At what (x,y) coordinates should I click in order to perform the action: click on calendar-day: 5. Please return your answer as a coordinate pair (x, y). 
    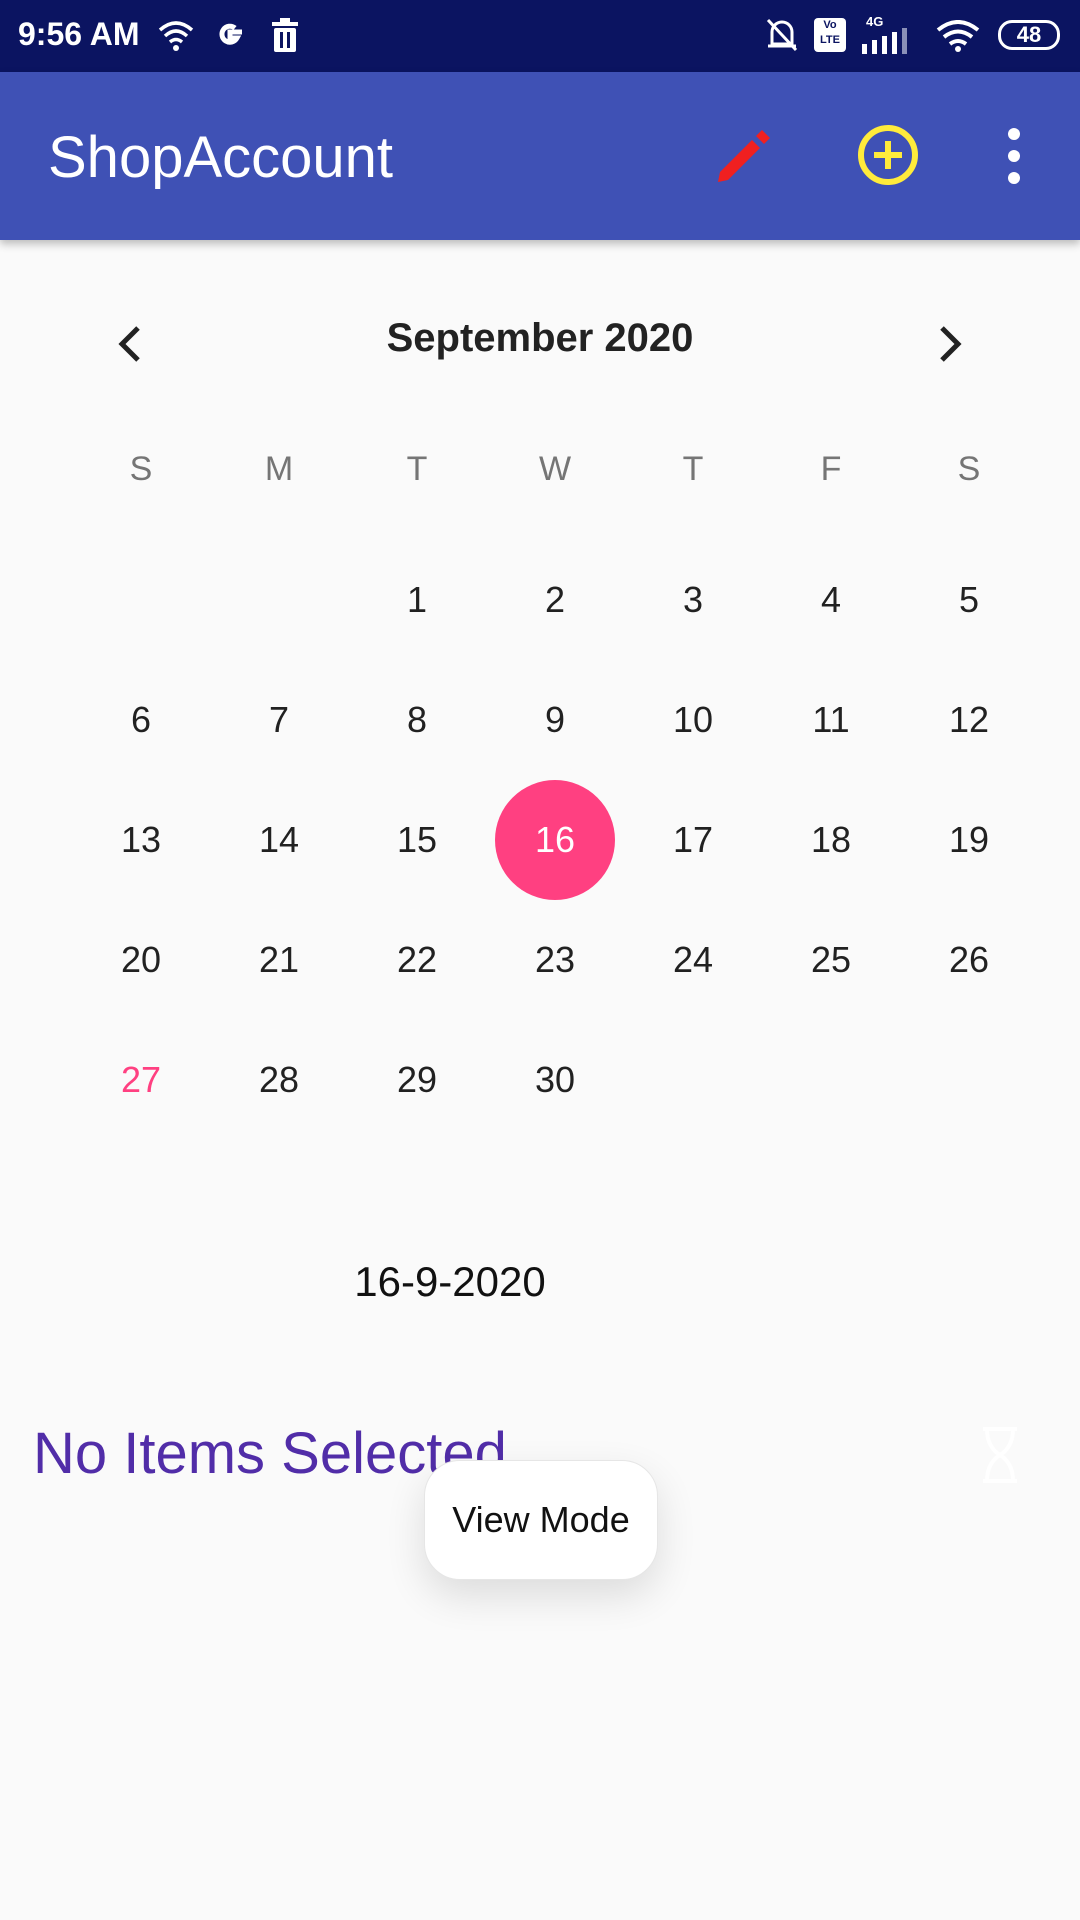
    Looking at the image, I should click on (969, 600).